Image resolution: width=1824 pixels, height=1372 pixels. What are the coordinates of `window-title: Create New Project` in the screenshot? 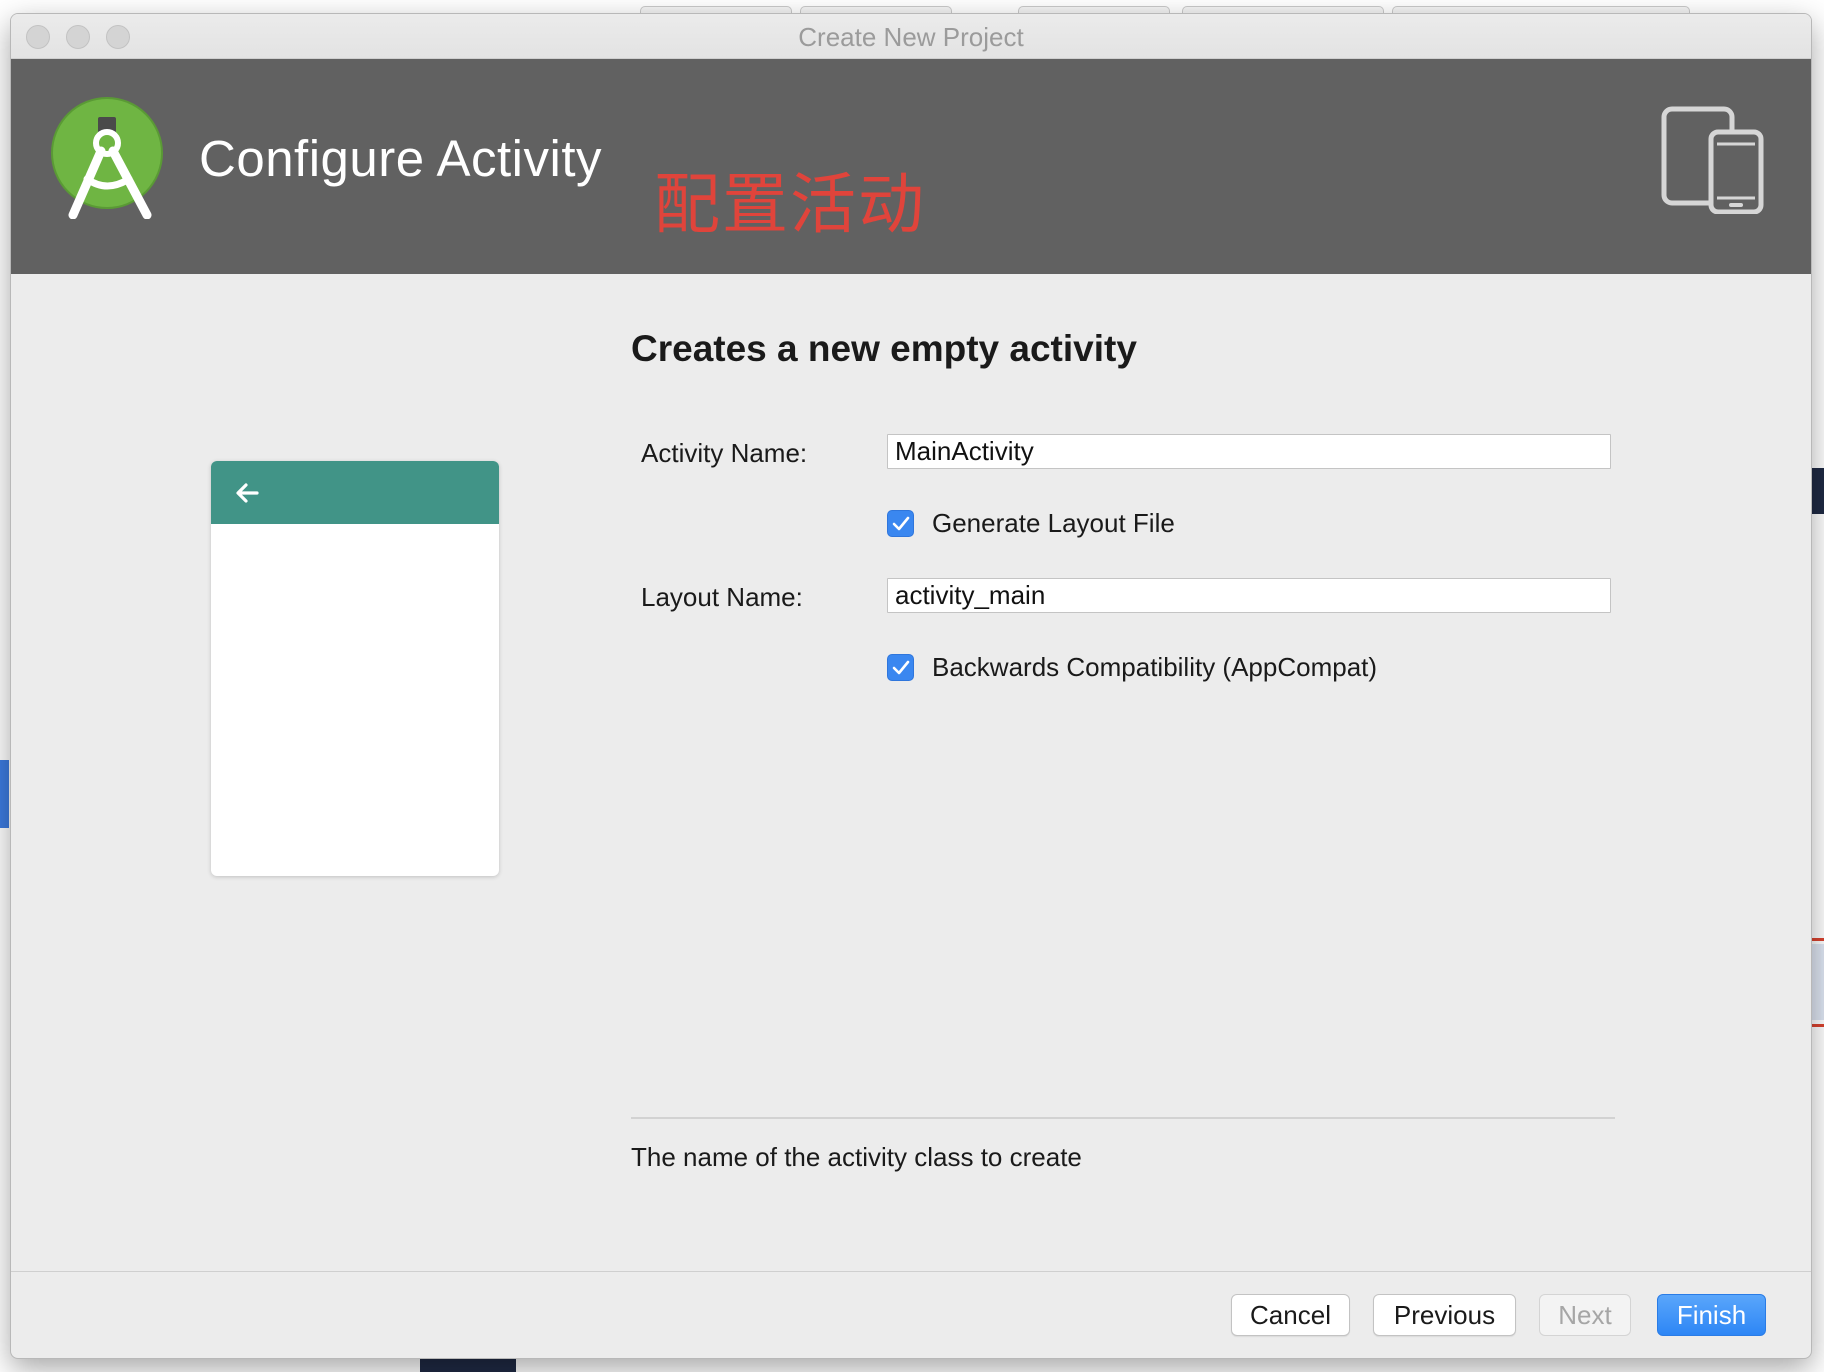 It's located at (911, 37).